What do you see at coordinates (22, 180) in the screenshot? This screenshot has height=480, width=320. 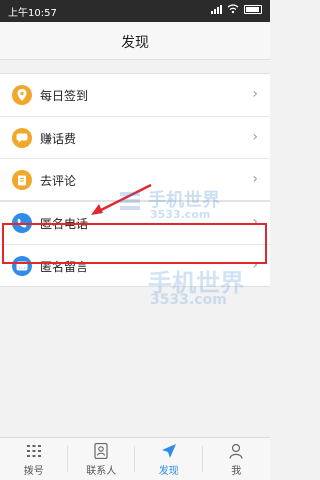 I see `comment-icon` at bounding box center [22, 180].